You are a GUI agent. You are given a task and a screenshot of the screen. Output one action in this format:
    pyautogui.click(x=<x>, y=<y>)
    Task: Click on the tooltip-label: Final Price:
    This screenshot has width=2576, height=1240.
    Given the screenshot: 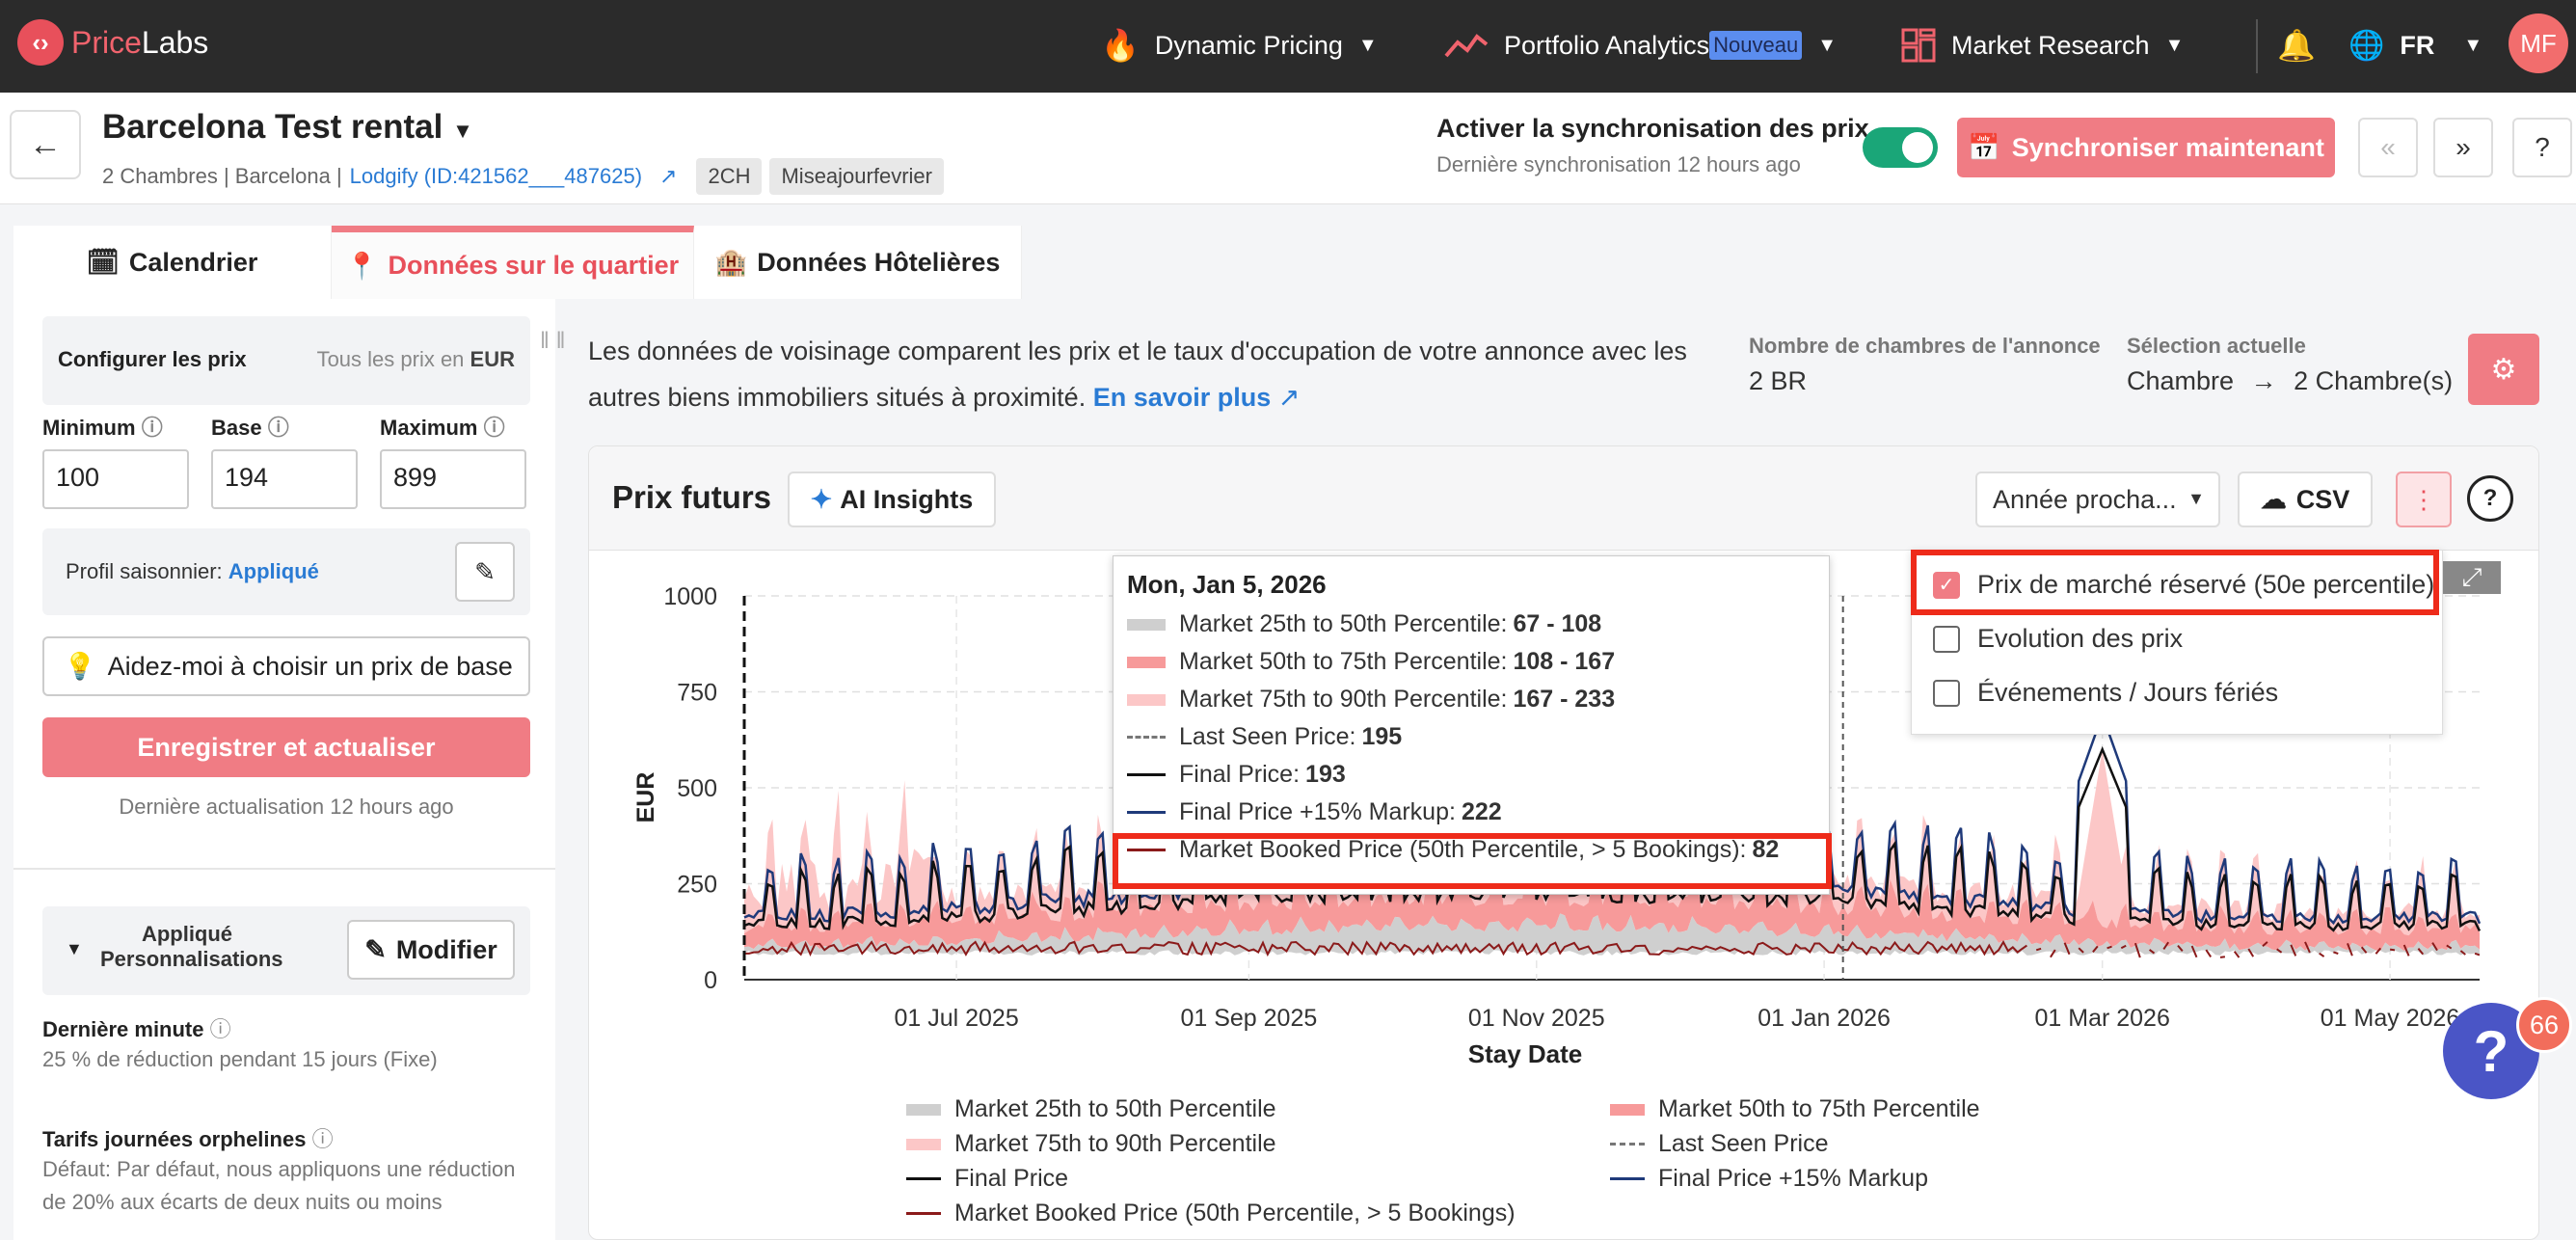 What is the action you would take?
    pyautogui.click(x=1240, y=774)
    